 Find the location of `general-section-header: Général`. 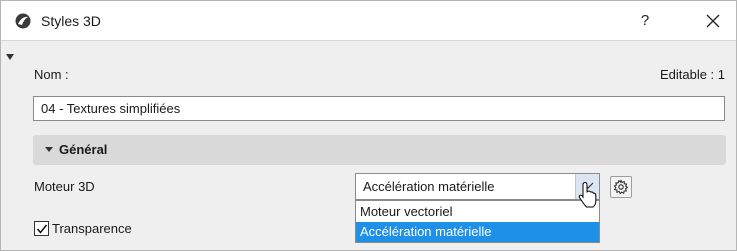

general-section-header: Général is located at coordinates (379, 150).